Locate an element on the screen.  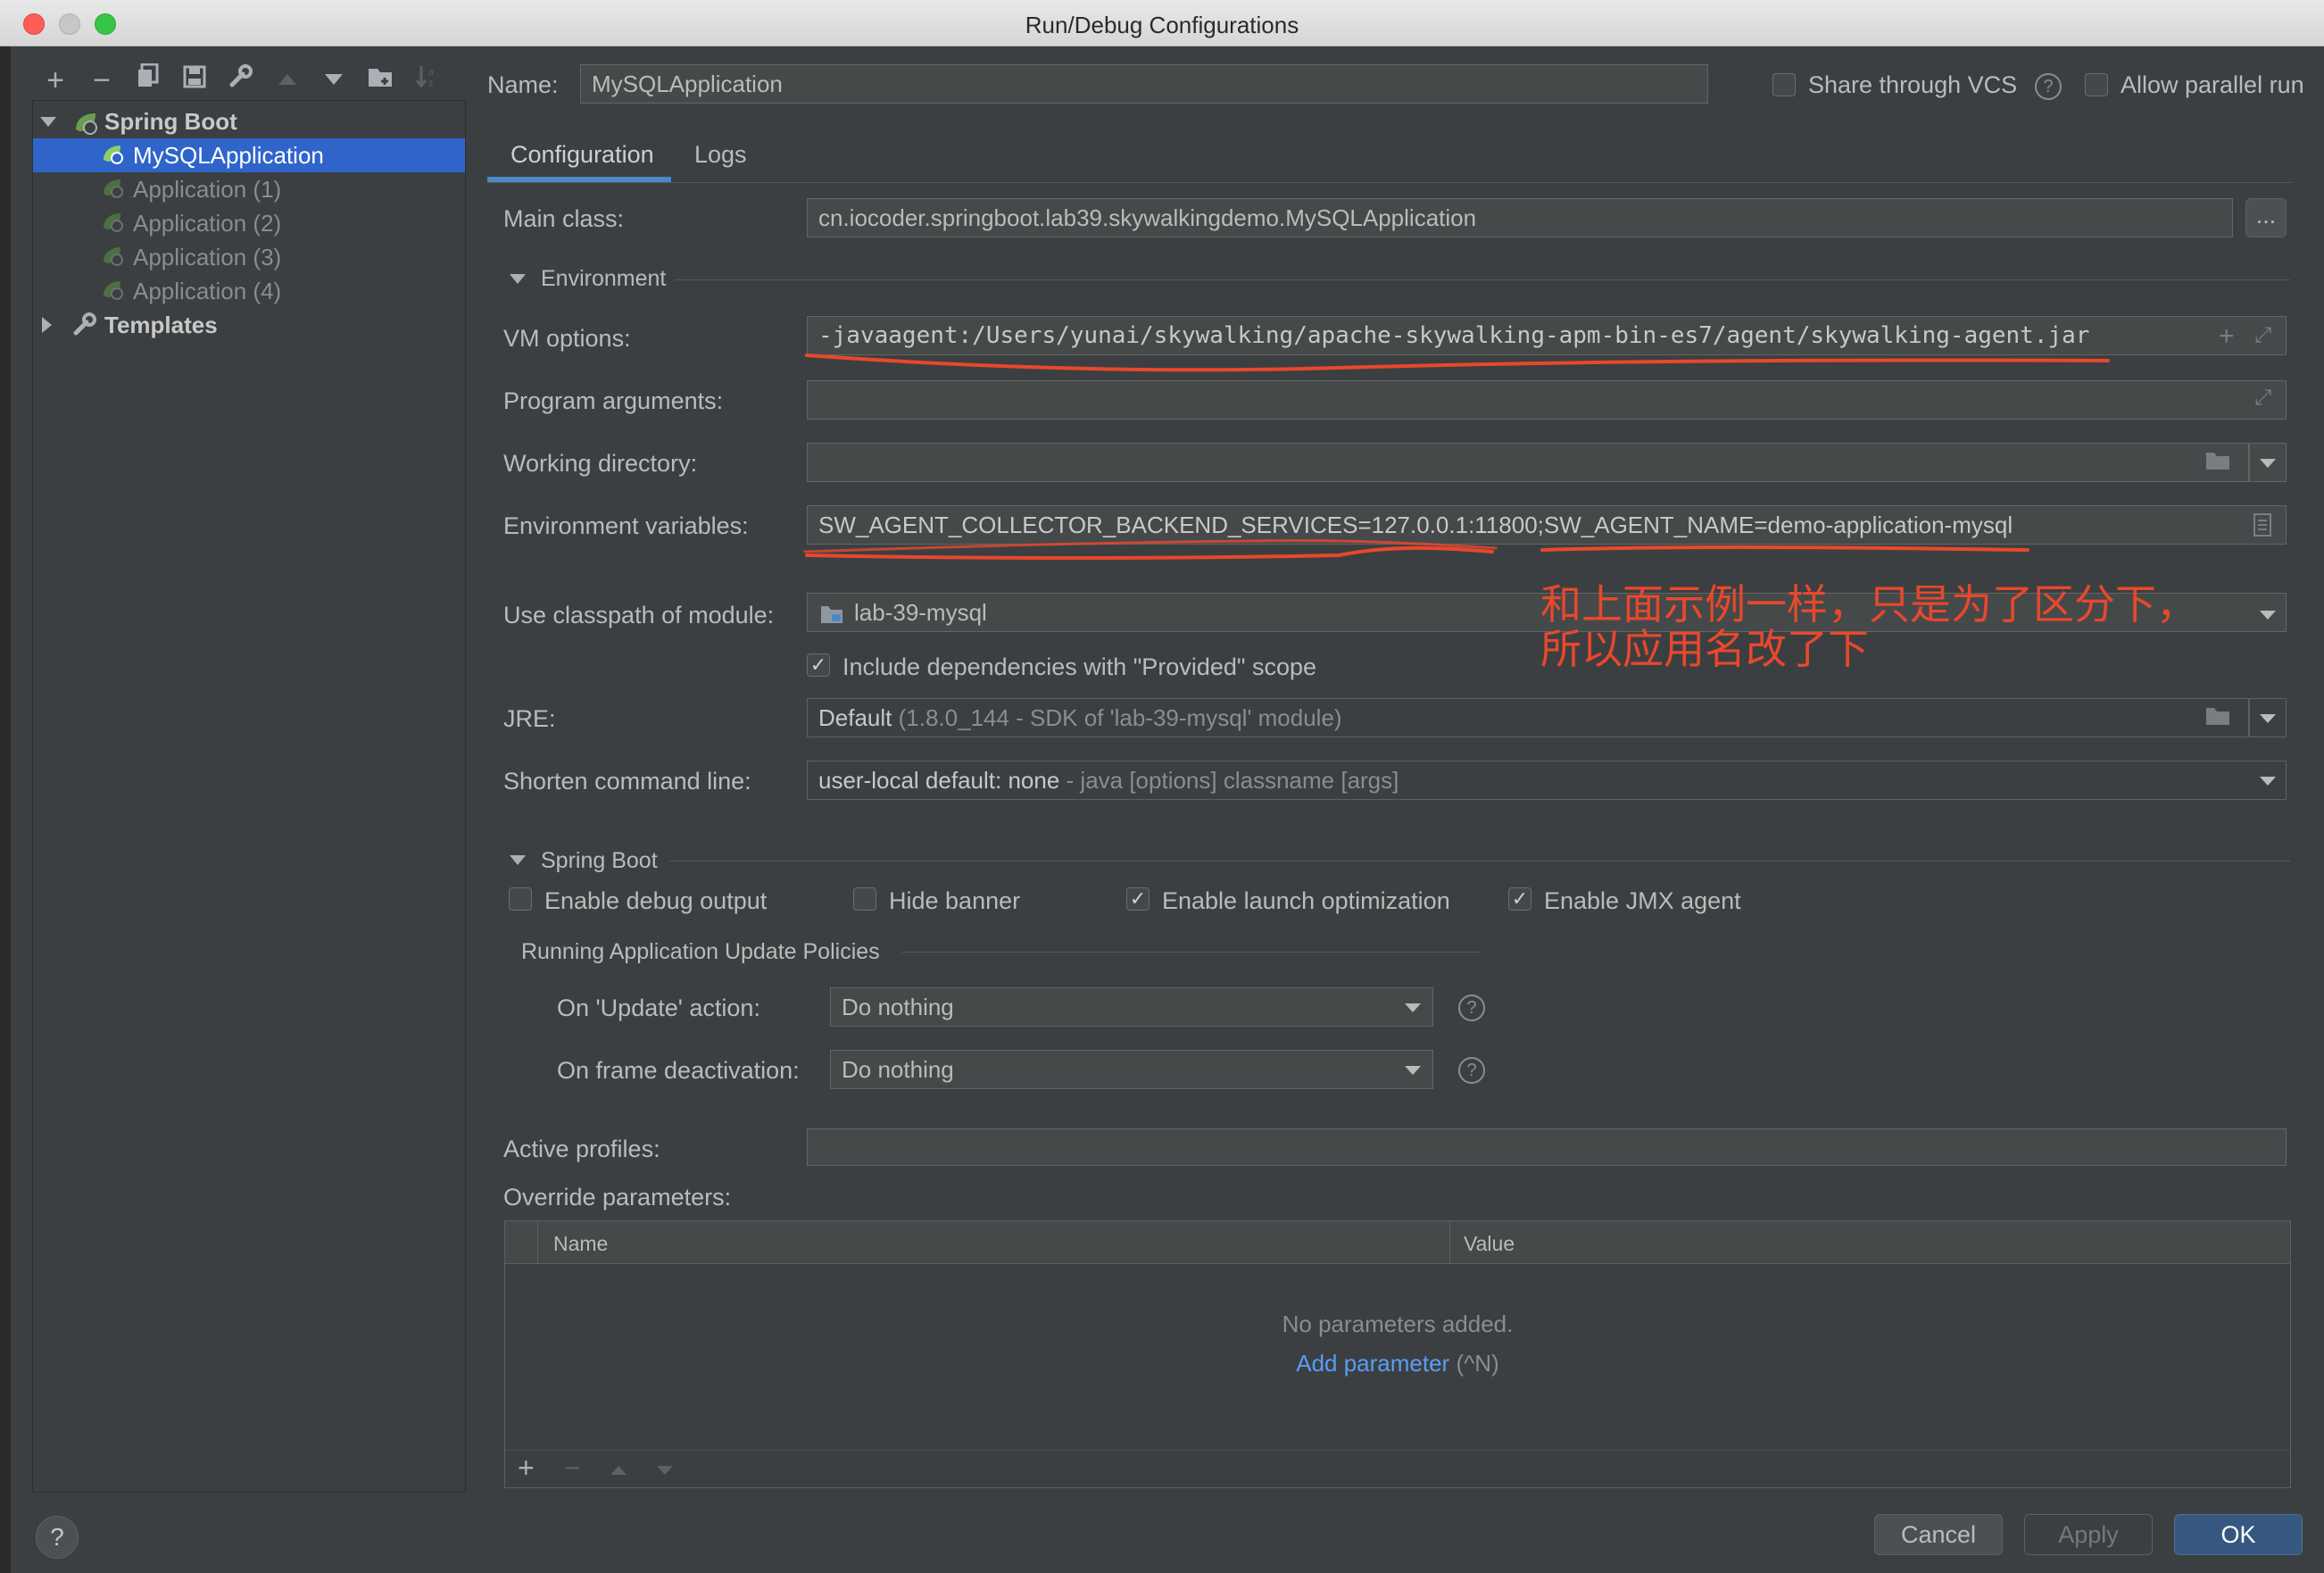
shorten-value: user-local default: none is located at coordinates (939, 780).